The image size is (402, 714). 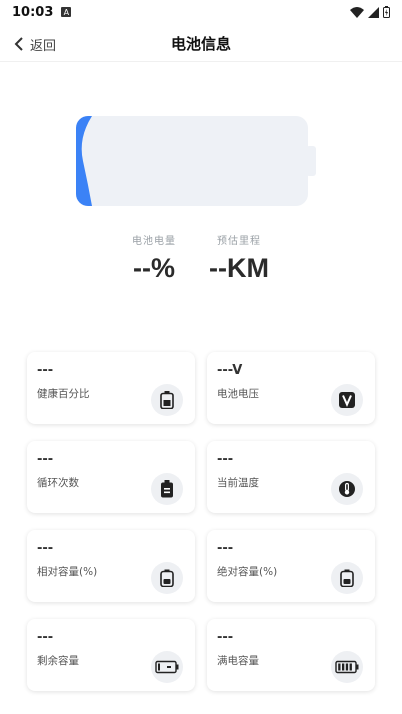 I want to click on status-icons, so click(x=370, y=12).